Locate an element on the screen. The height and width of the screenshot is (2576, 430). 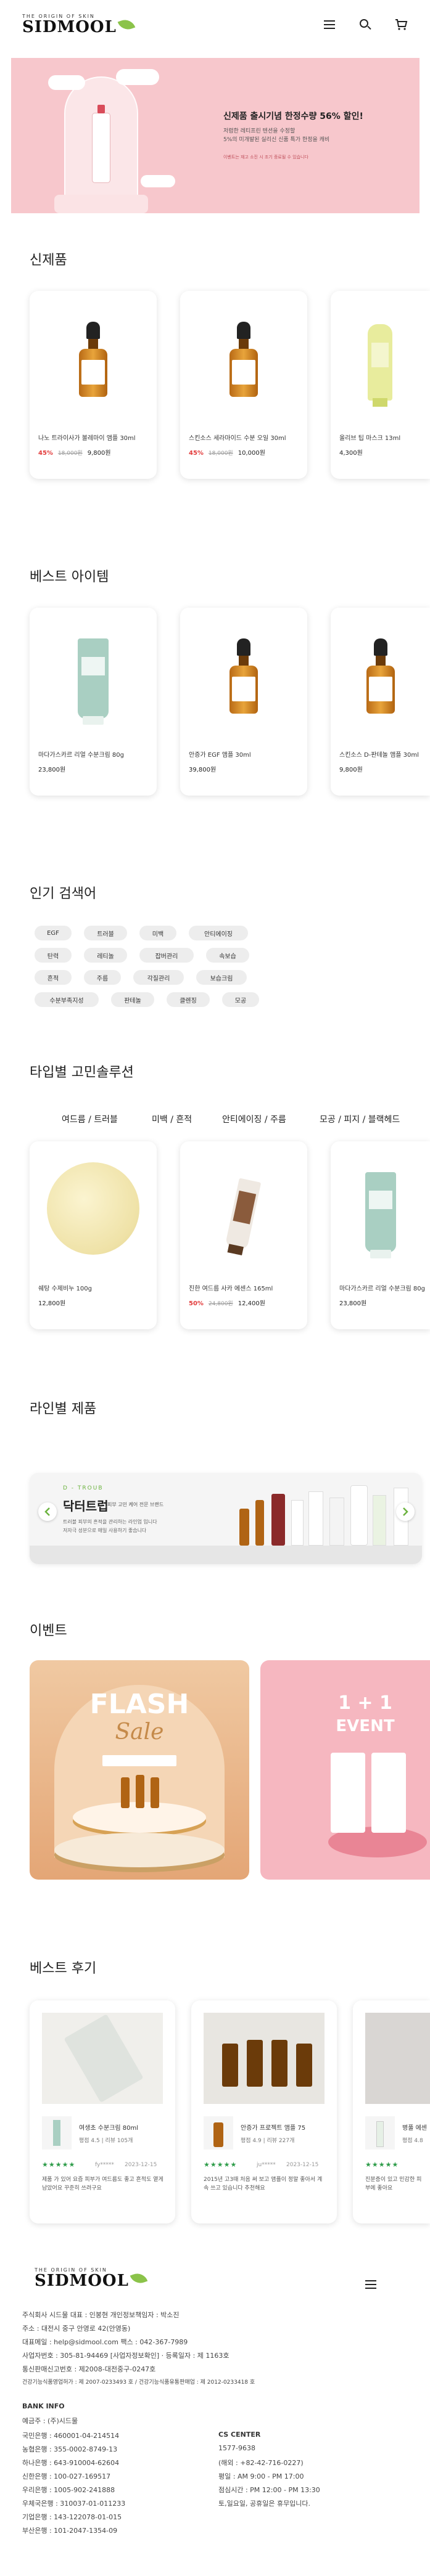
line-desc: 저자극 성분으로 매일 사용하기 좋습니다 is located at coordinates (105, 1531).